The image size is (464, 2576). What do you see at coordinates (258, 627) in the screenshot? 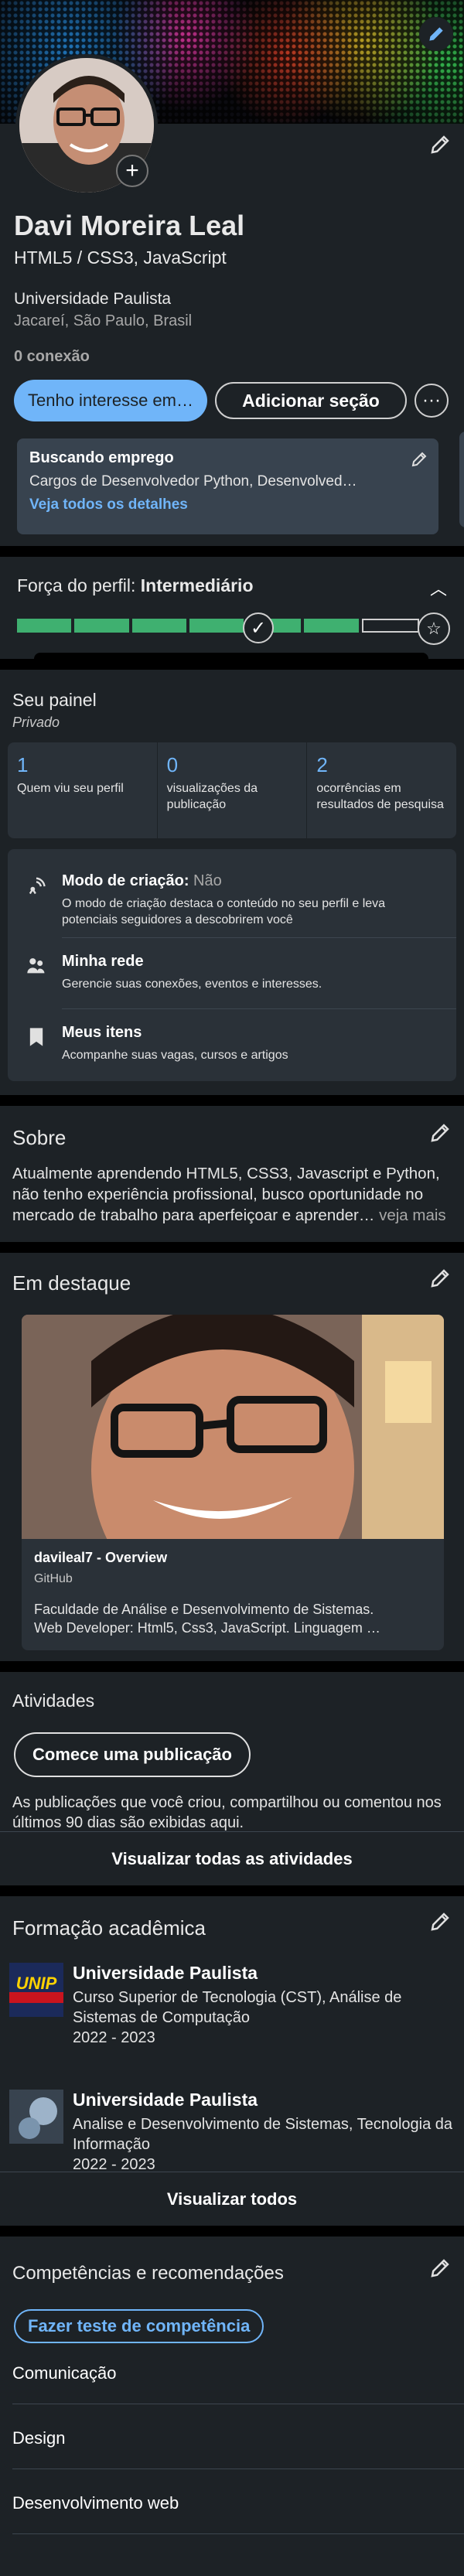
I see `check-icon: ✓` at bounding box center [258, 627].